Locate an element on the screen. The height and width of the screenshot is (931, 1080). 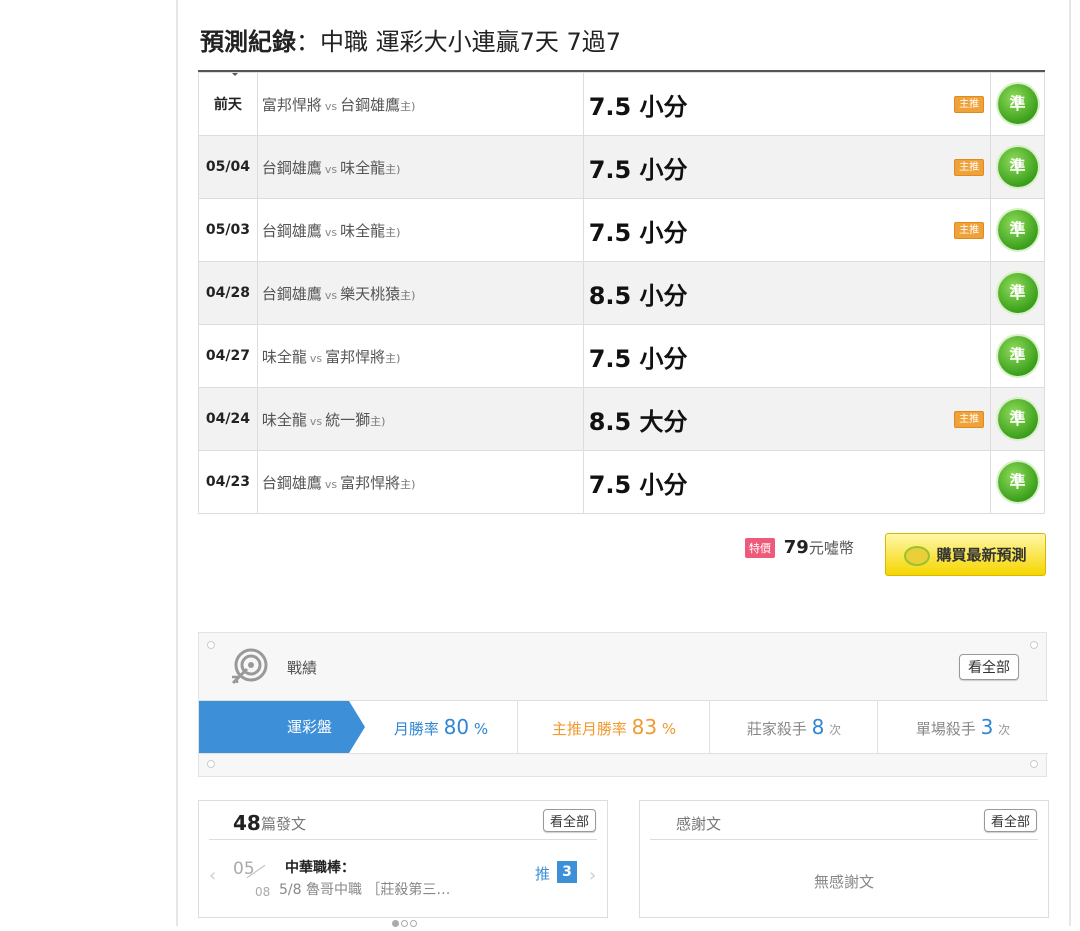
record-pick: 8.5 小分 is located at coordinates (787, 293).